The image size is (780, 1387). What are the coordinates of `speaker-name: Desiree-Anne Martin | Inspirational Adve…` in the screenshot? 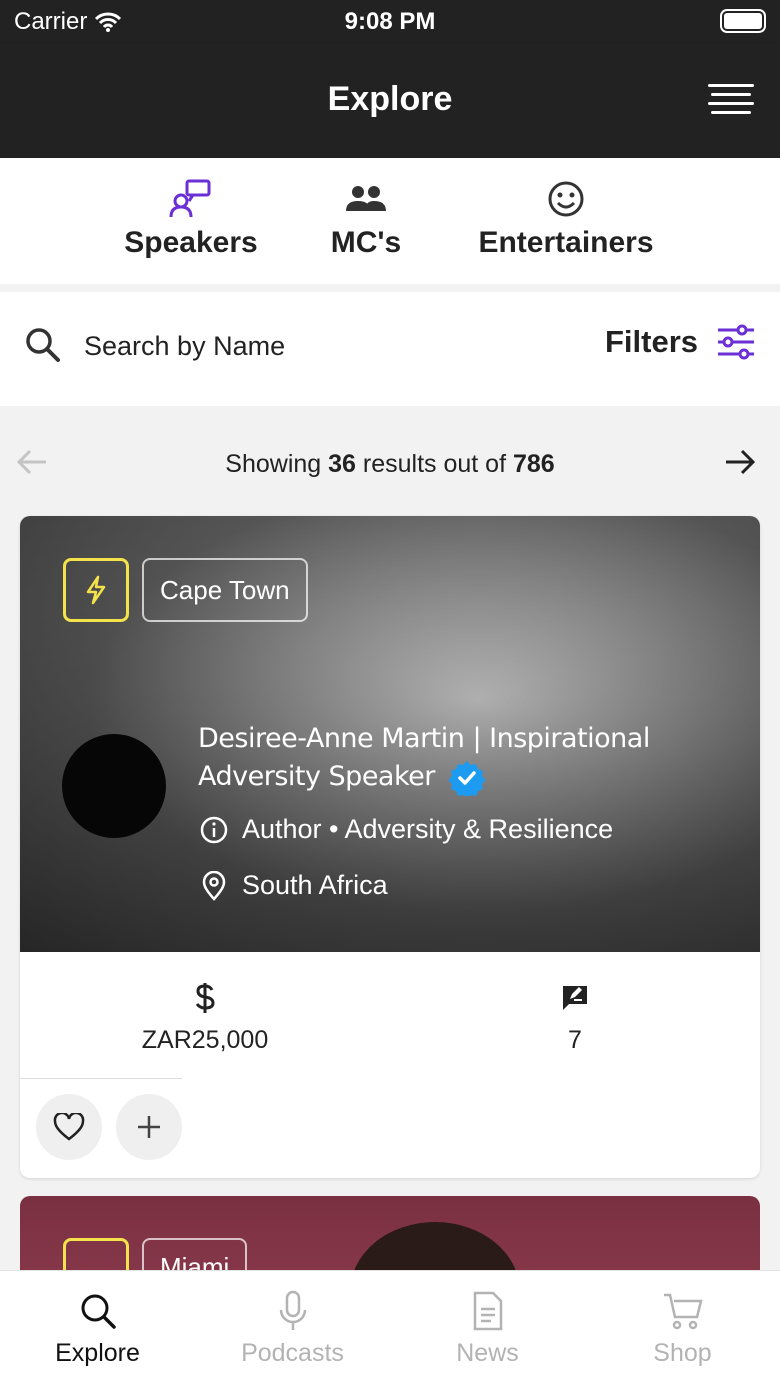 It's located at (468, 758).